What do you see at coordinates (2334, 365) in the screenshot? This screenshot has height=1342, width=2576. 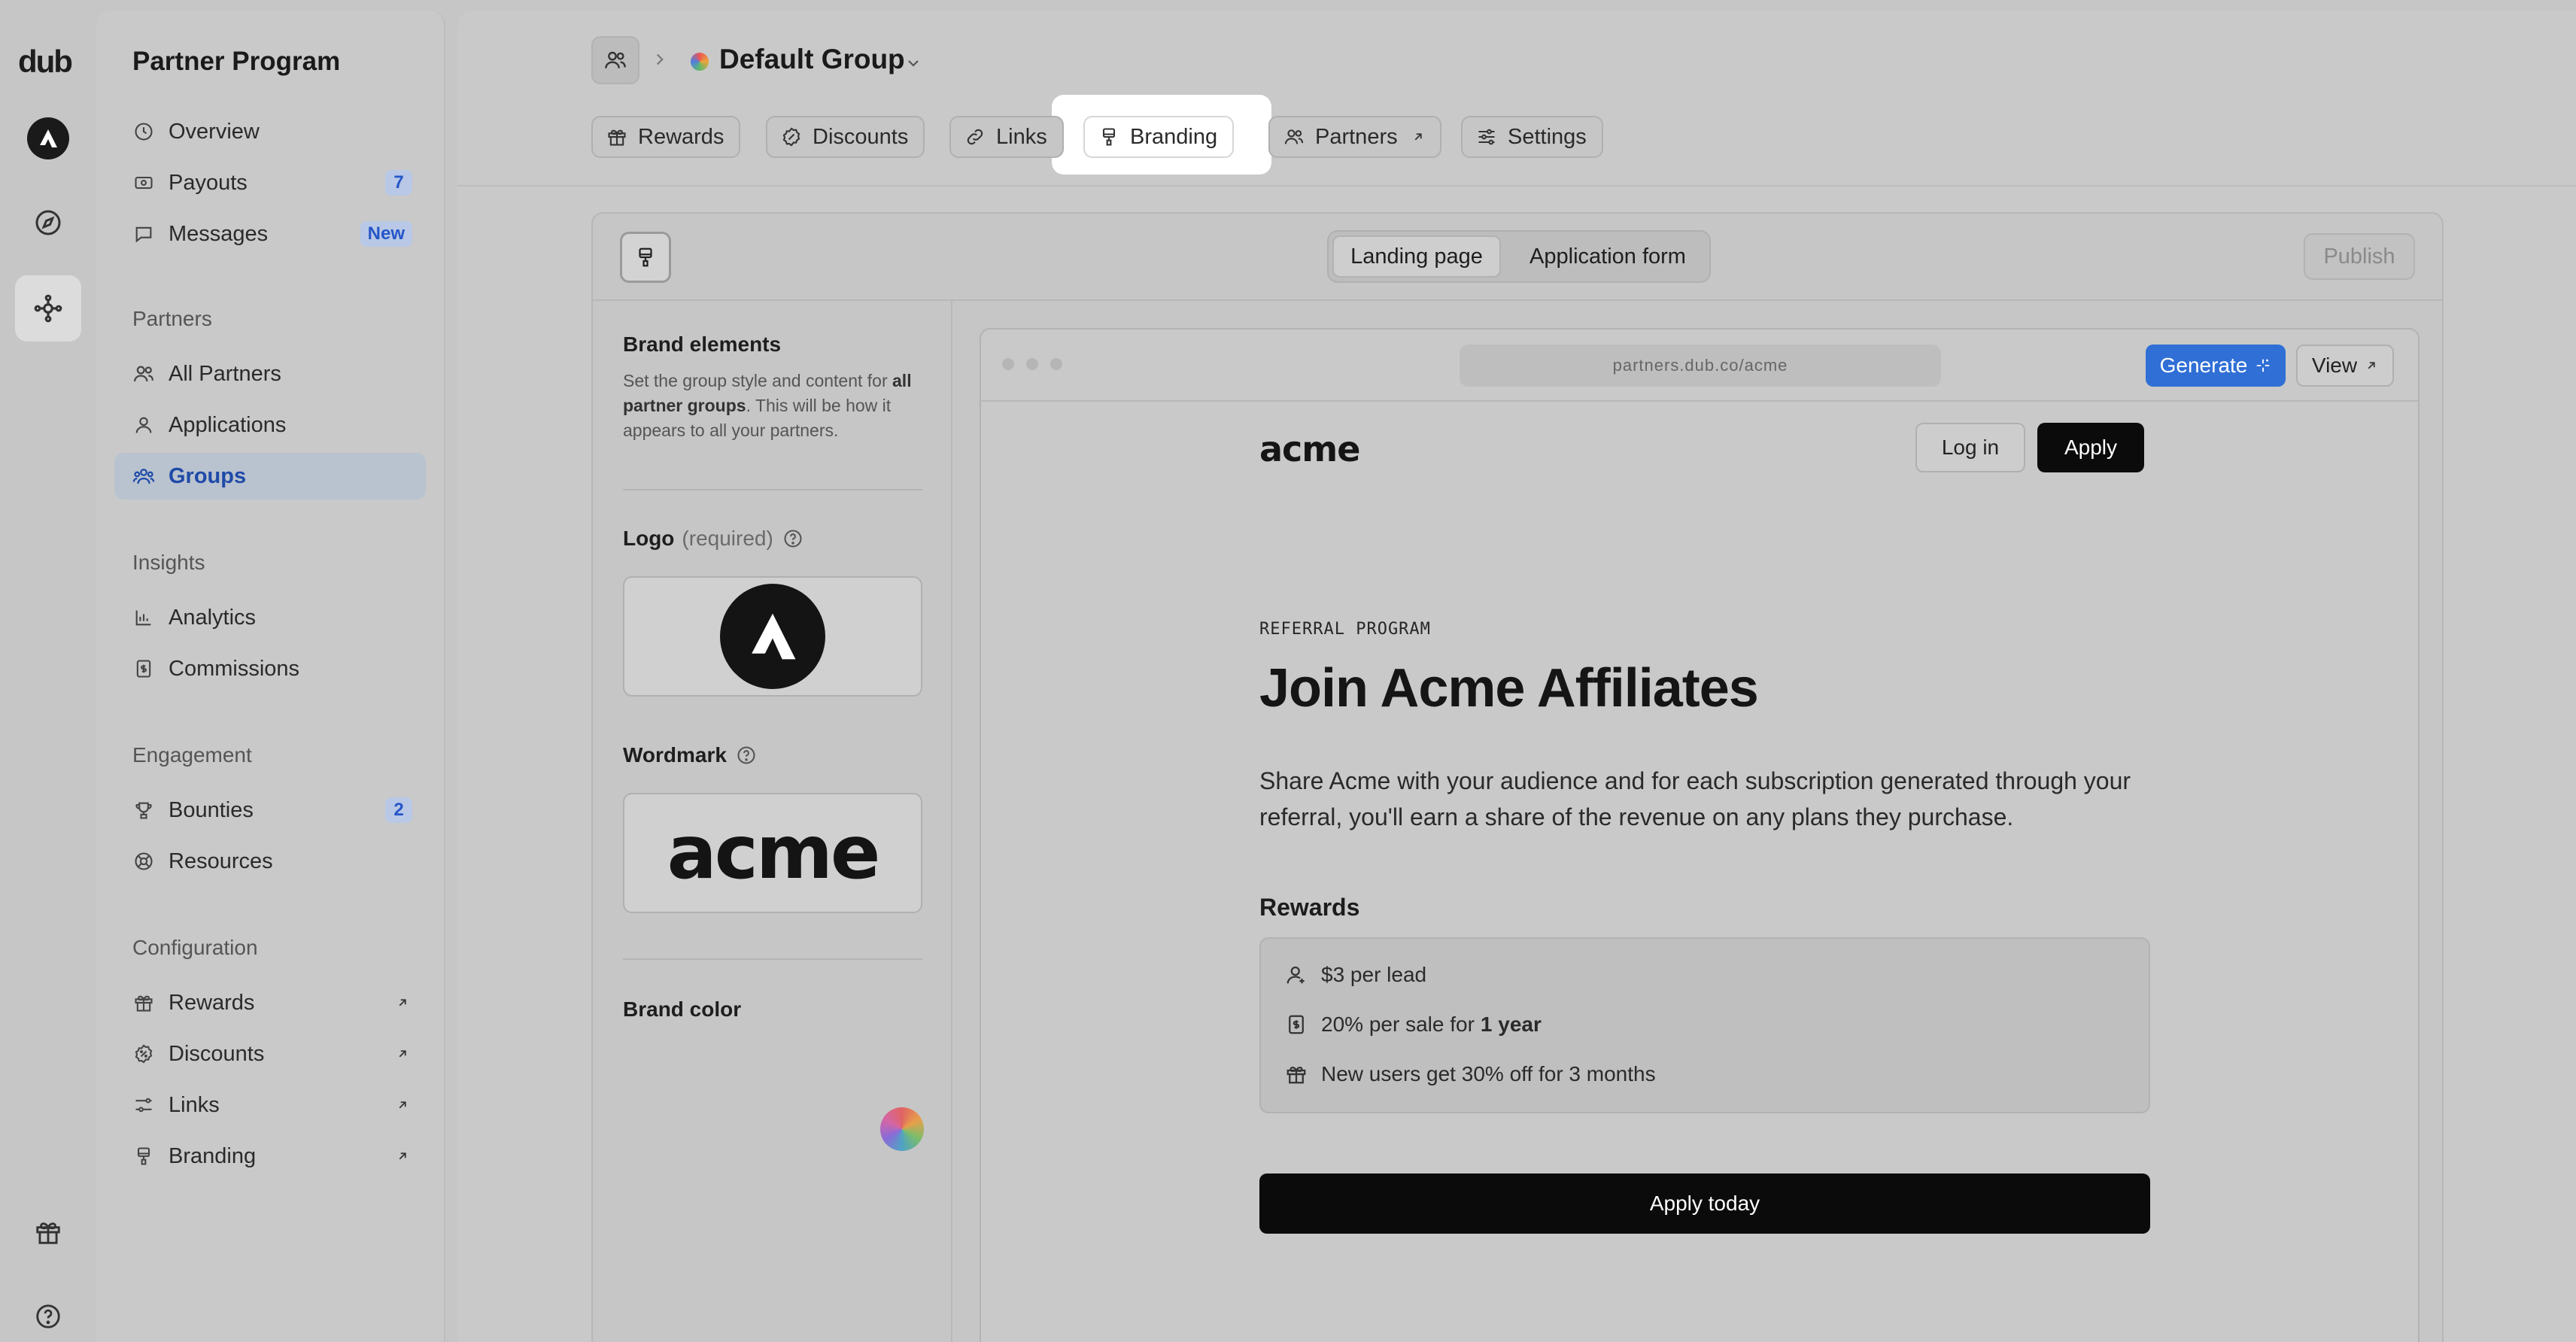 I see `view-label: View` at bounding box center [2334, 365].